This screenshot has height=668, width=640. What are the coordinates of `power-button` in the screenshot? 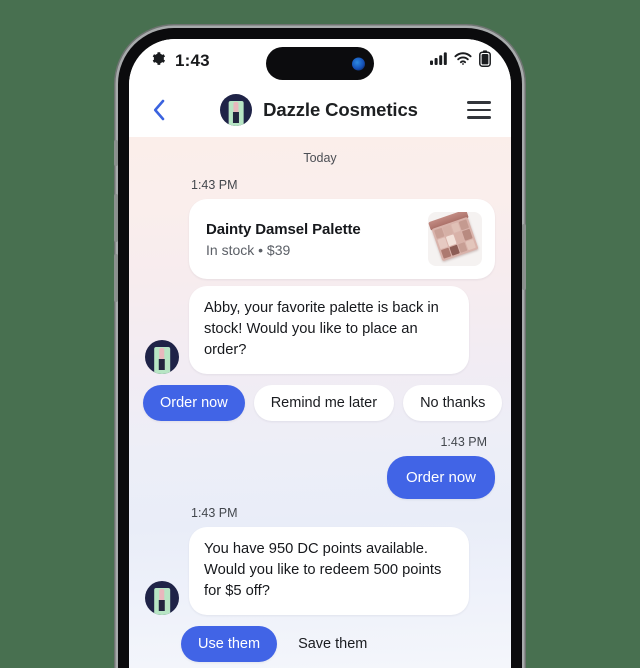 It's located at (524, 257).